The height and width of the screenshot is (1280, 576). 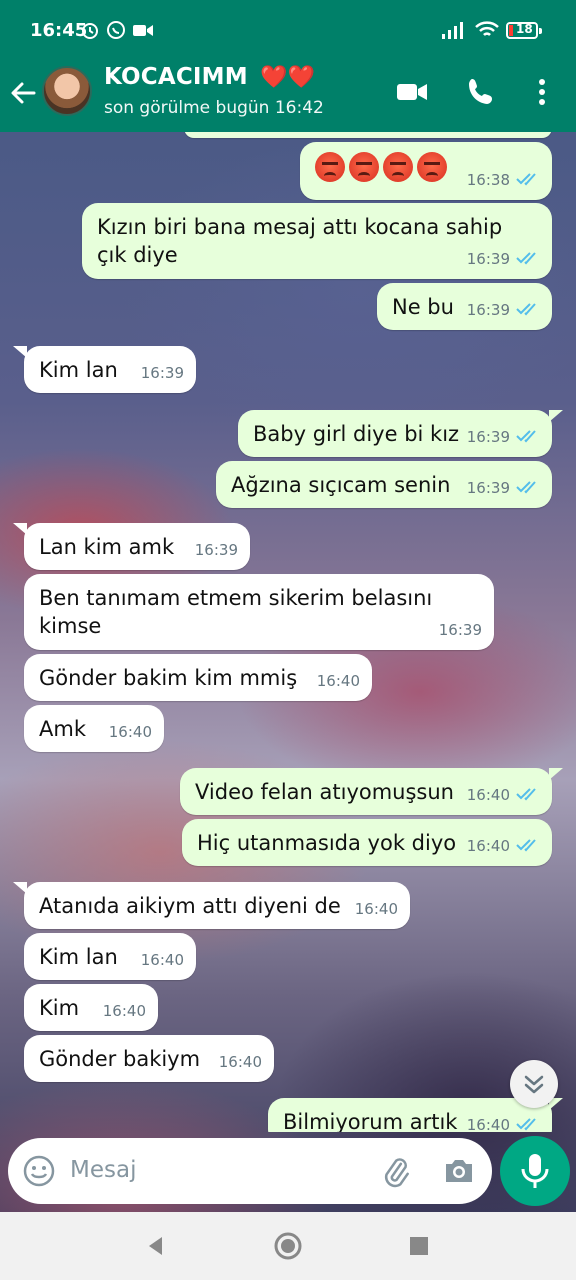 What do you see at coordinates (459, 1171) in the screenshot?
I see `camera-icon` at bounding box center [459, 1171].